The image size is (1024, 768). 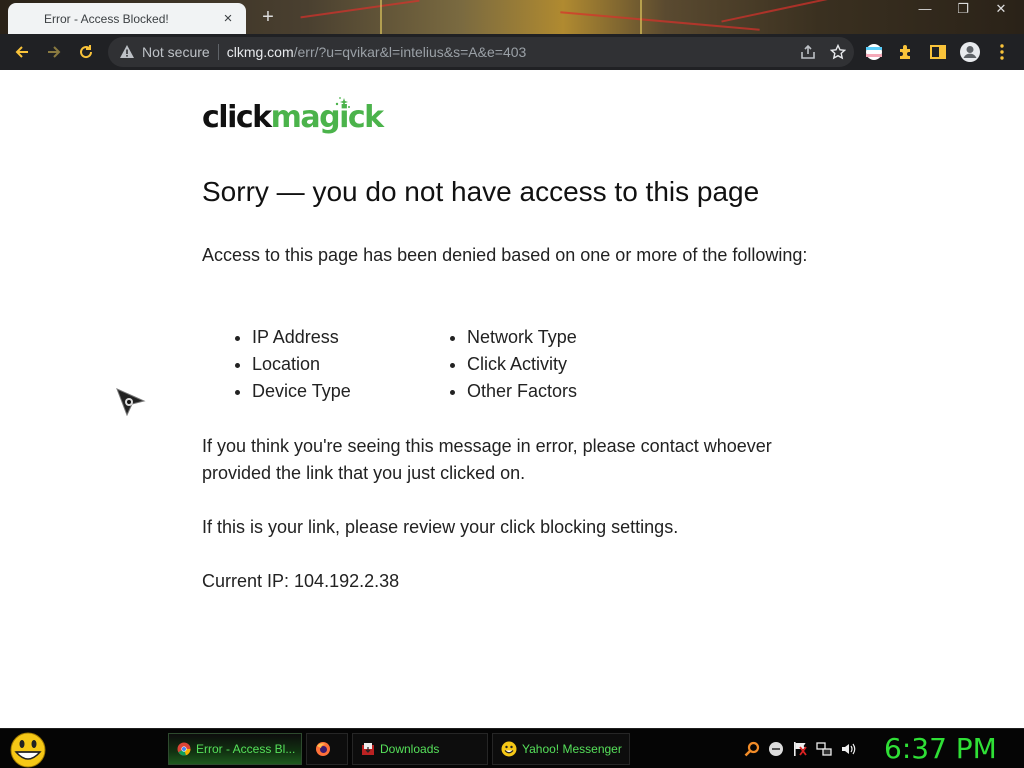 What do you see at coordinates (752, 749) in the screenshot?
I see `search-icon` at bounding box center [752, 749].